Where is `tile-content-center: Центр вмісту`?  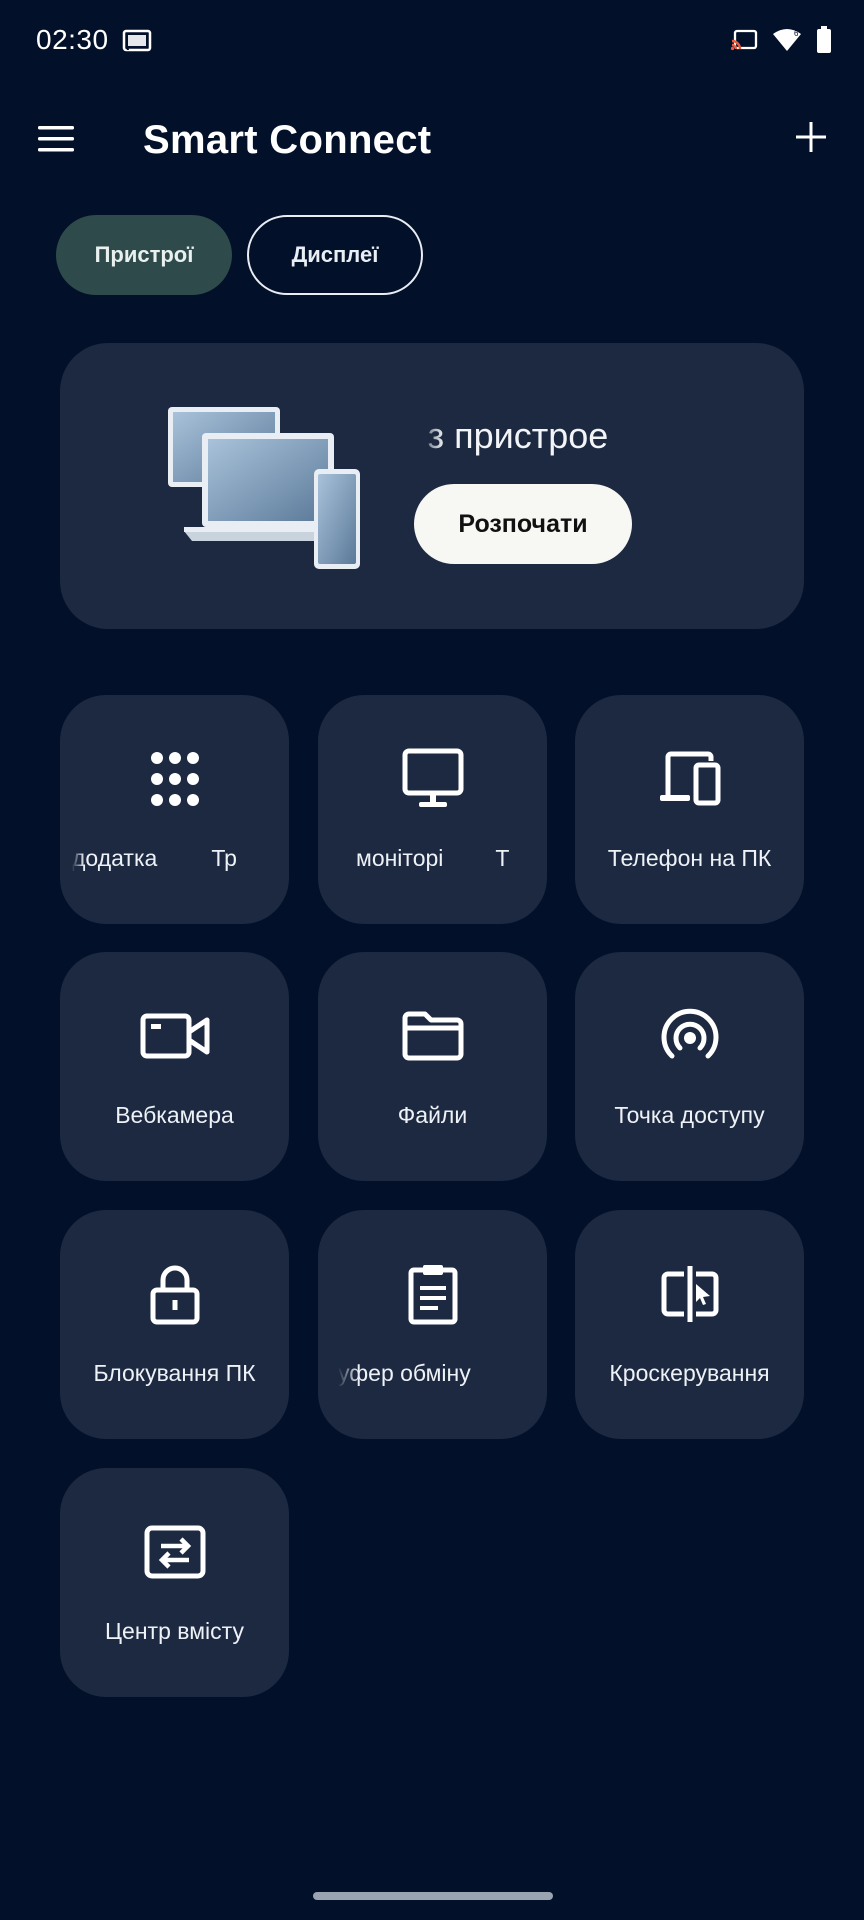
tile-content-center: Центр вмісту is located at coordinates (174, 1582).